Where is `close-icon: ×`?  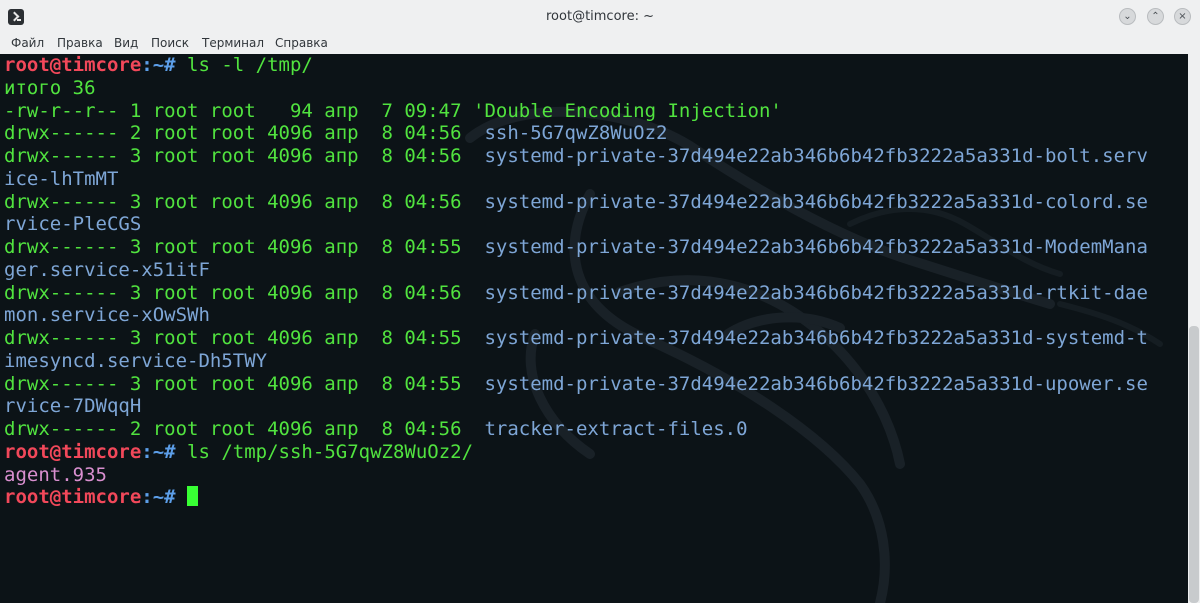
close-icon: × is located at coordinates (1182, 16).